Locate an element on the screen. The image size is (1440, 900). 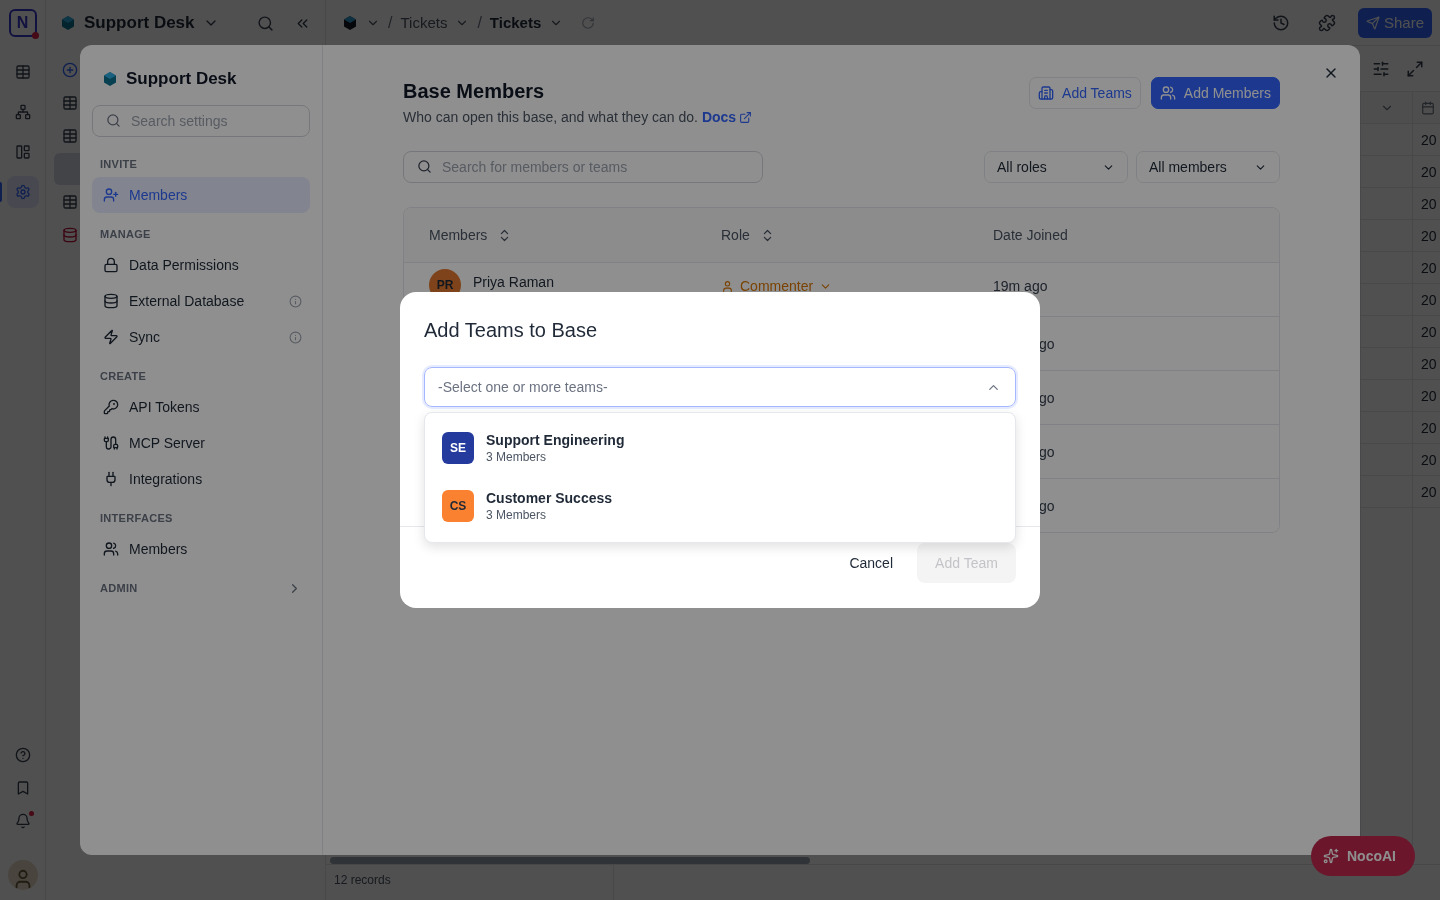
date-joined: 19m ago is located at coordinates (1020, 286).